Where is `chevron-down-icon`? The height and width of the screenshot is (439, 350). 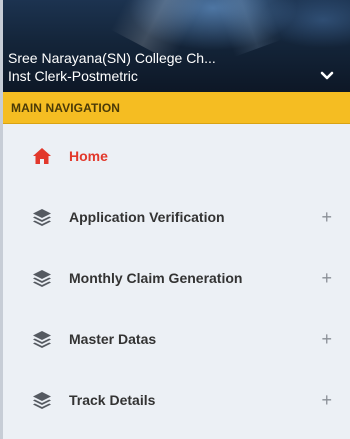
chevron-down-icon is located at coordinates (327, 75).